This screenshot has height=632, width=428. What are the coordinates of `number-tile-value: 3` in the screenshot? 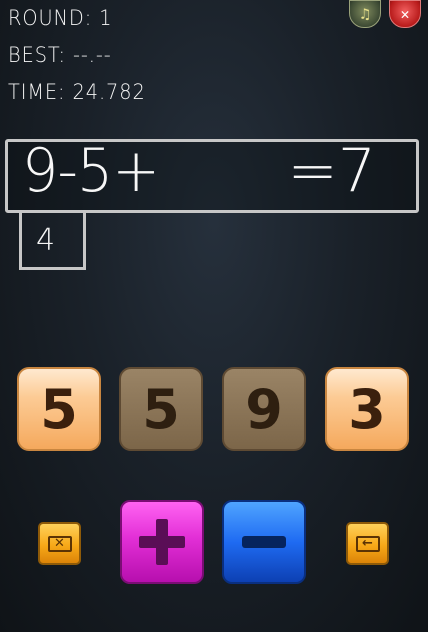 It's located at (367, 409).